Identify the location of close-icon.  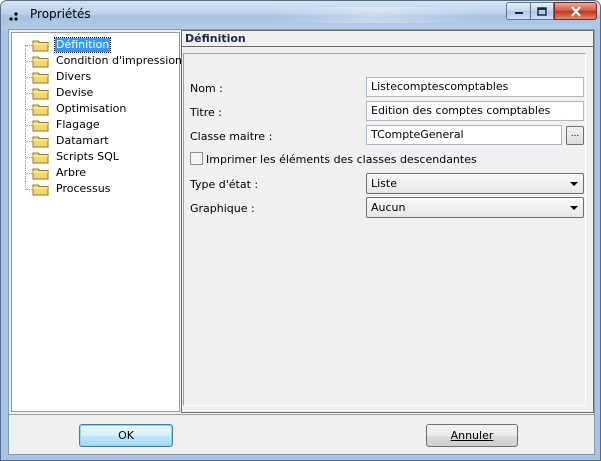
(575, 11).